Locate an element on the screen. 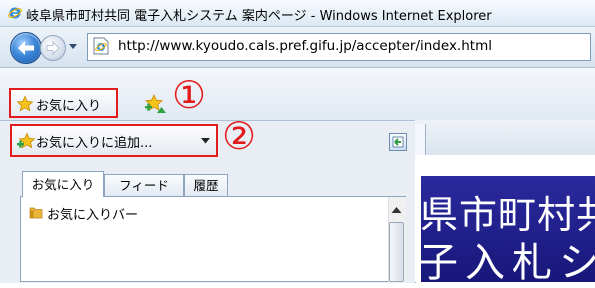  forward-button is located at coordinates (53, 48).